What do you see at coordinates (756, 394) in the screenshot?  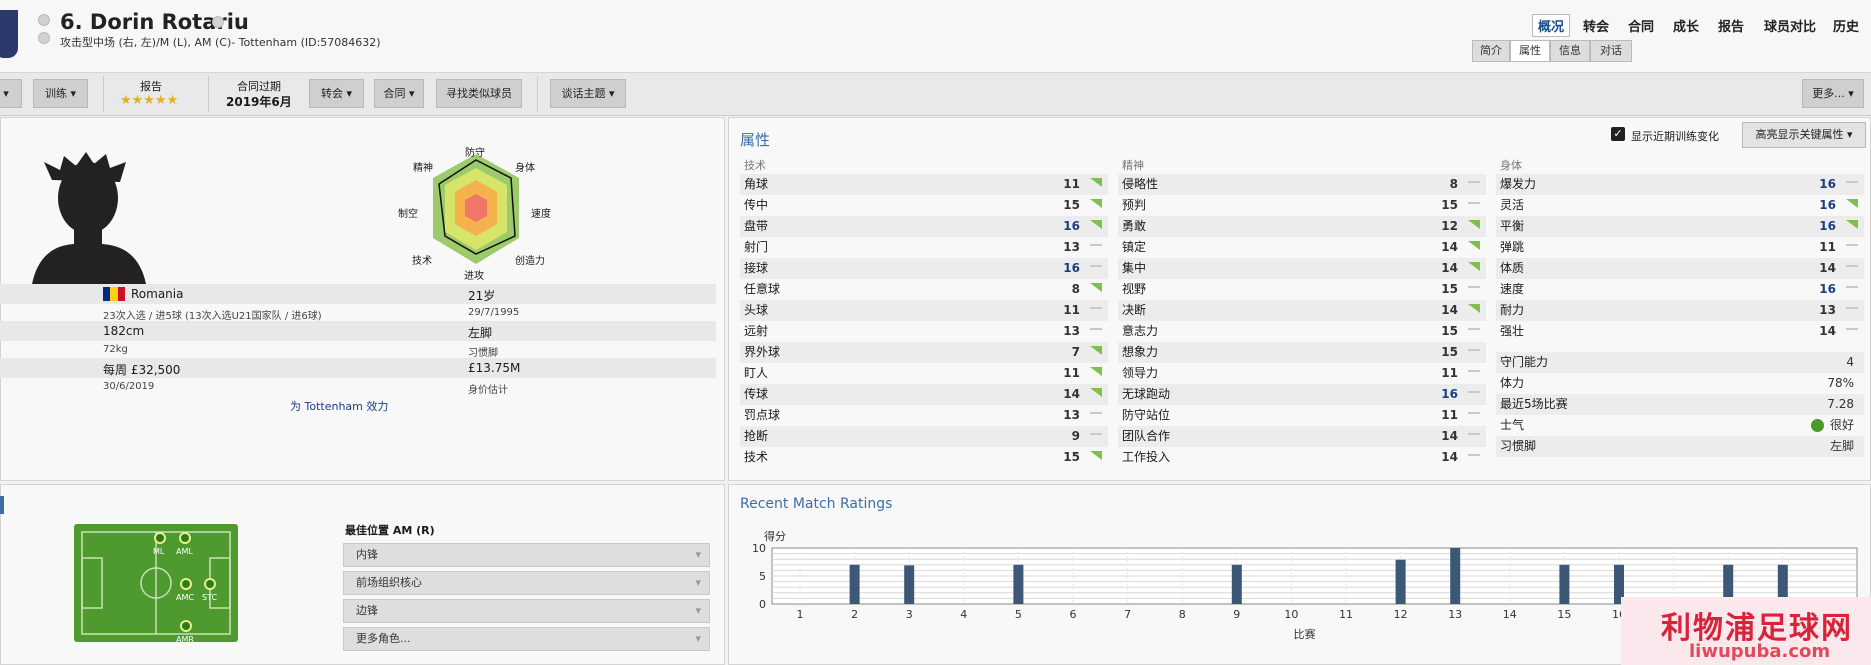 I see `technical-attr-name: 传球` at bounding box center [756, 394].